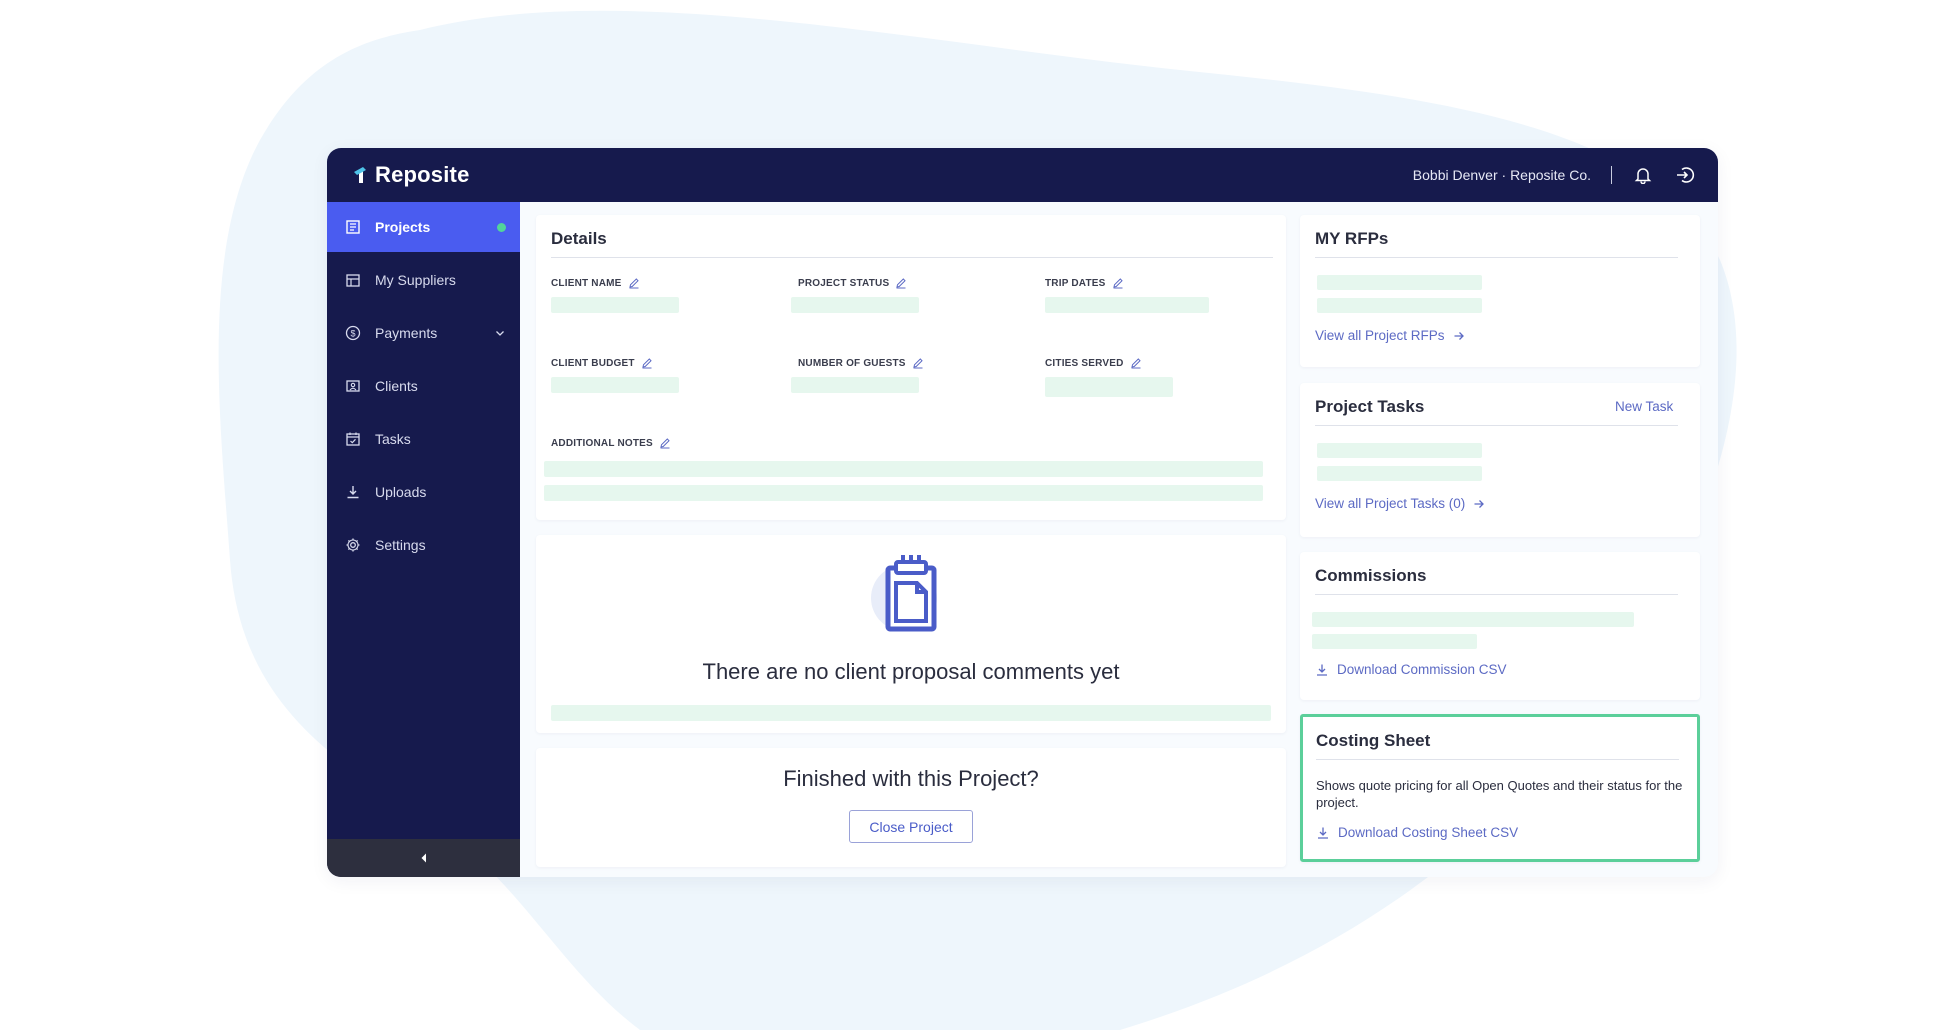  Describe the element at coordinates (1501, 175) in the screenshot. I see `user-label: Bobbi Denver · Reposite Co.` at that location.